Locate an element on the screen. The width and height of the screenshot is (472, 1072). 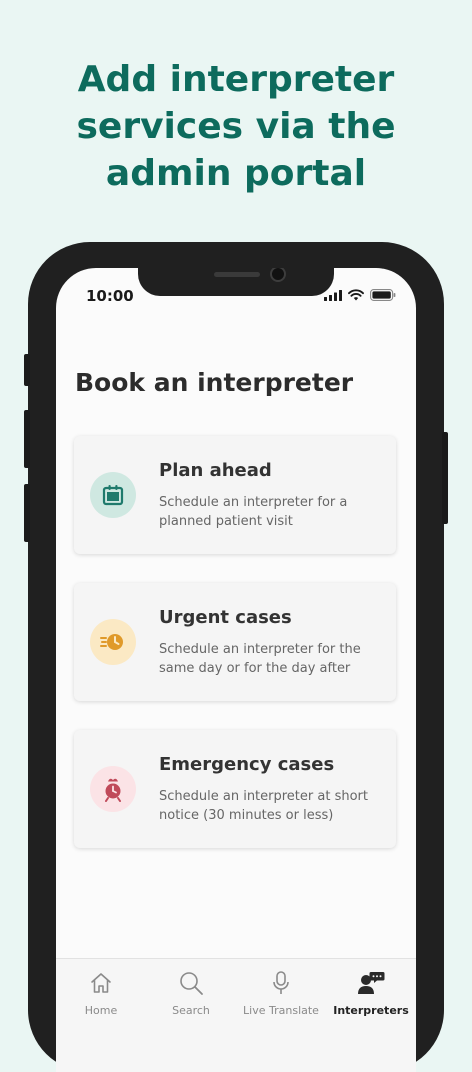
emergency-alarm-icon is located at coordinates (113, 789).